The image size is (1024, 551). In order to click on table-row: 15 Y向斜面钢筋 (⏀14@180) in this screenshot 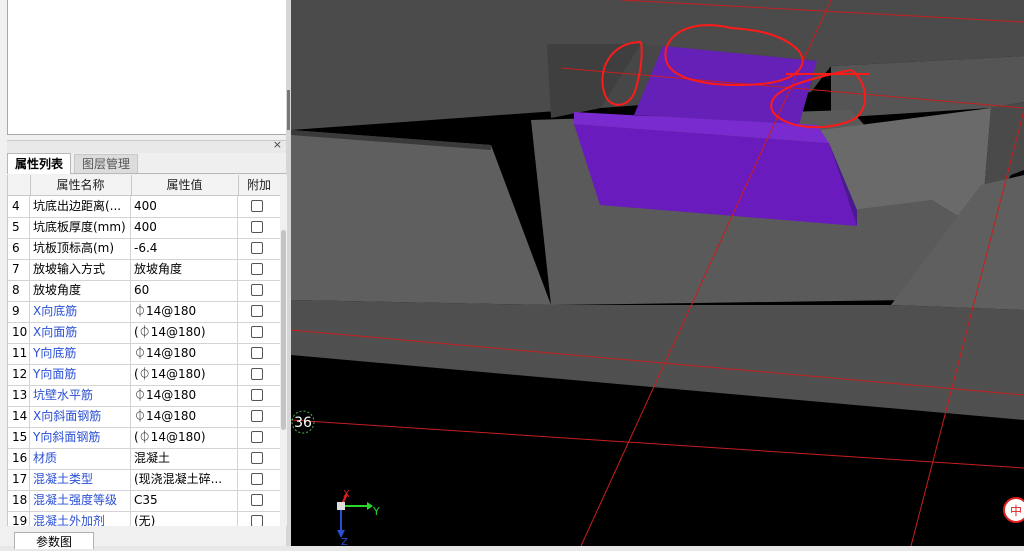, I will do `click(144, 438)`.